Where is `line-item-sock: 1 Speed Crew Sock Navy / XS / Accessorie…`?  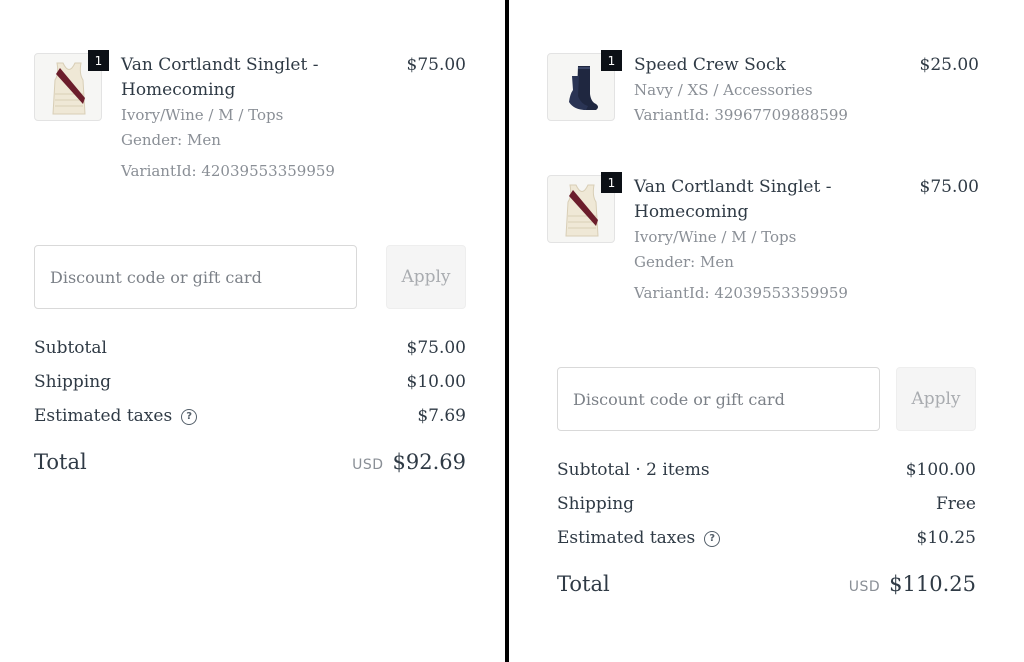 line-item-sock: 1 Speed Crew Sock Navy / XS / Accessorie… is located at coordinates (763, 116).